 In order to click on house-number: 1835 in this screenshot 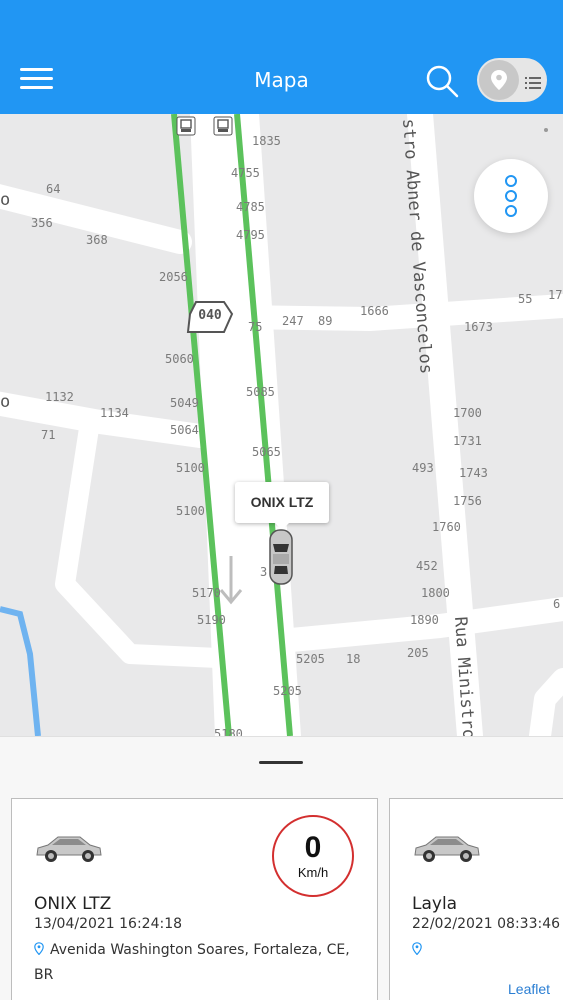, I will do `click(266, 141)`.